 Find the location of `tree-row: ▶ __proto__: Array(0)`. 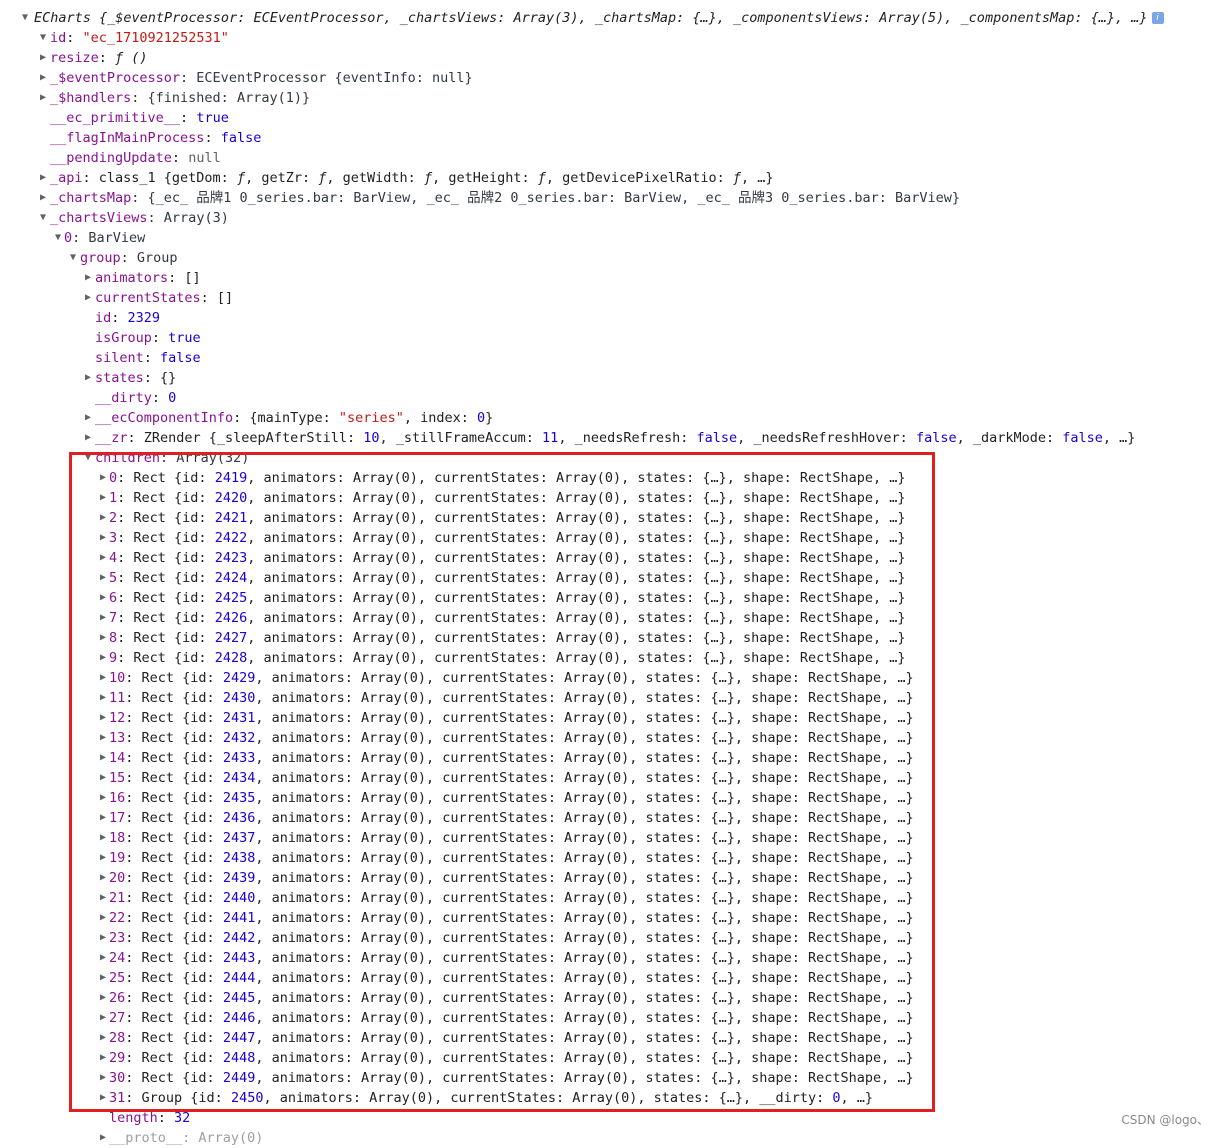

tree-row: ▶ __proto__: Array(0) is located at coordinates (610, 1138).